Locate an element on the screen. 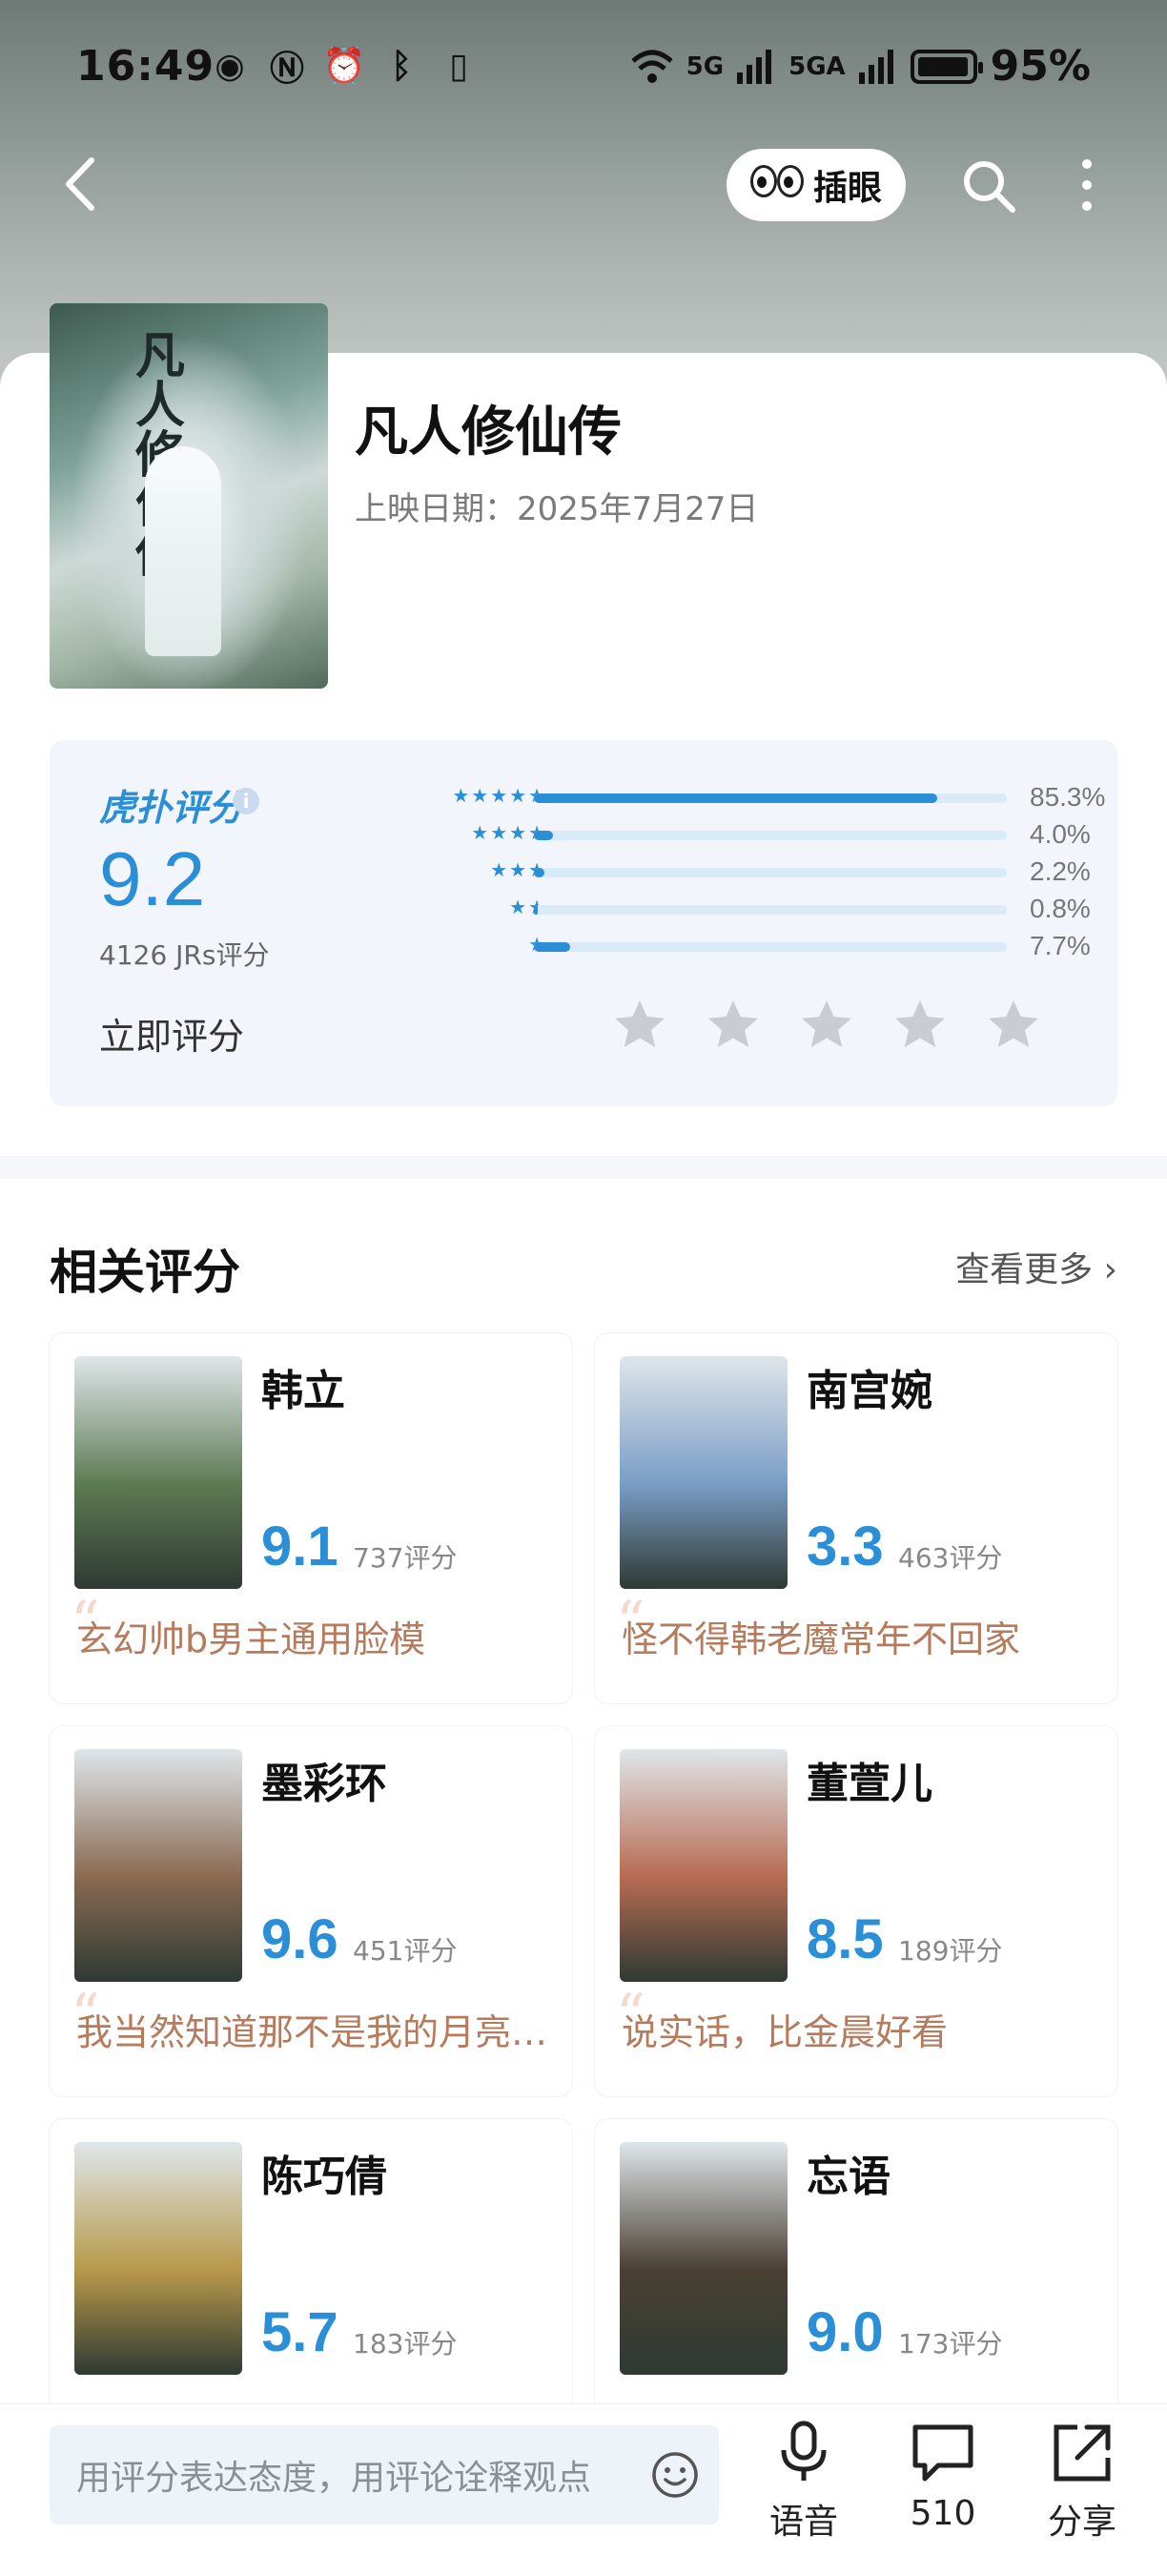  rating-bar-row: ★★ 0.8% is located at coordinates (736, 912).